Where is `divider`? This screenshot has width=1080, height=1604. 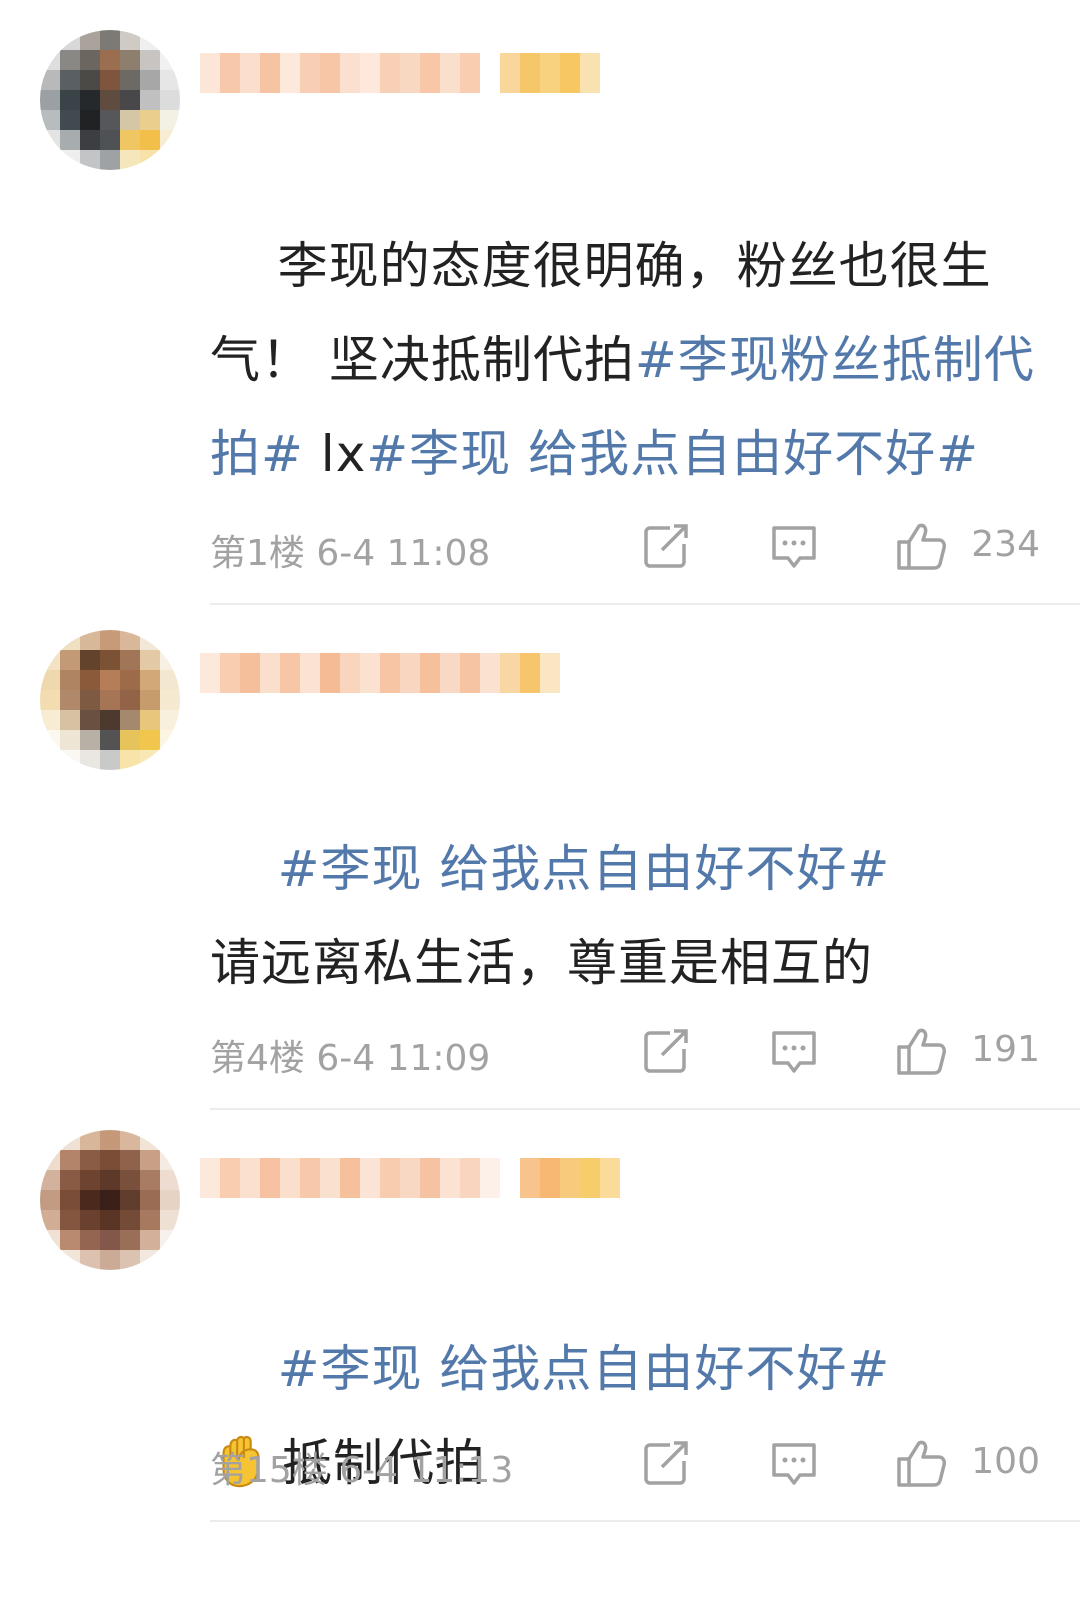
divider is located at coordinates (645, 1521).